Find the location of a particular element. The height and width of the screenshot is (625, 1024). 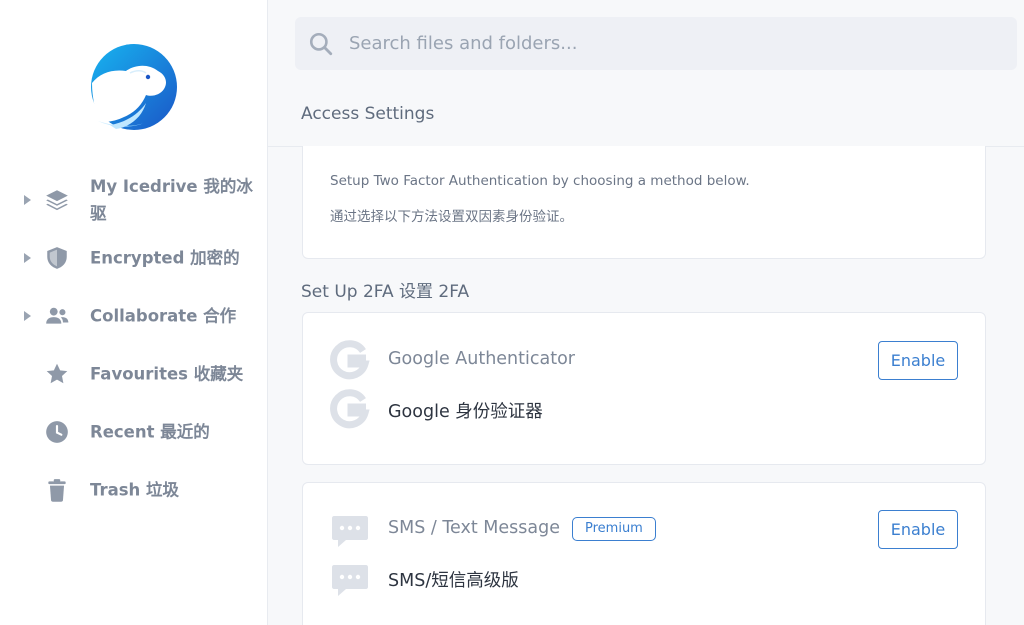

enable-google-authenticator-button: Enable is located at coordinates (918, 360).